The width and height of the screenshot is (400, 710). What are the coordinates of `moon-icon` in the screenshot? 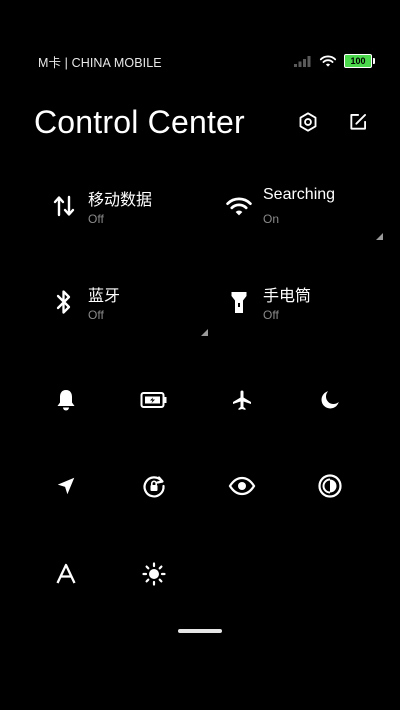 It's located at (330, 400).